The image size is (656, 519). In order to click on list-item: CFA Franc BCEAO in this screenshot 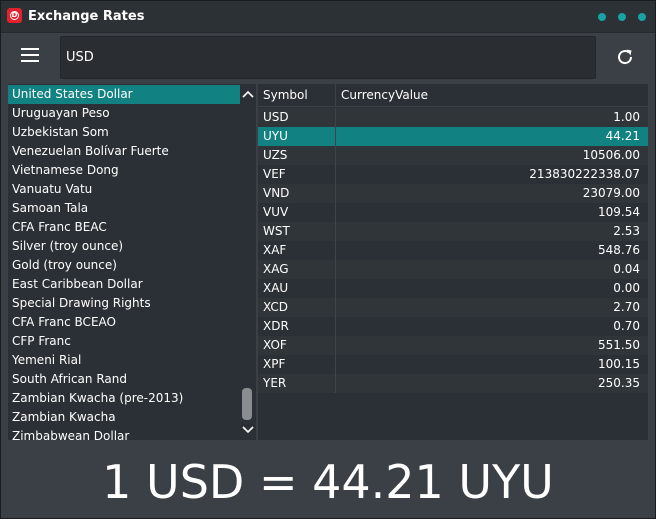, I will do `click(124, 322)`.